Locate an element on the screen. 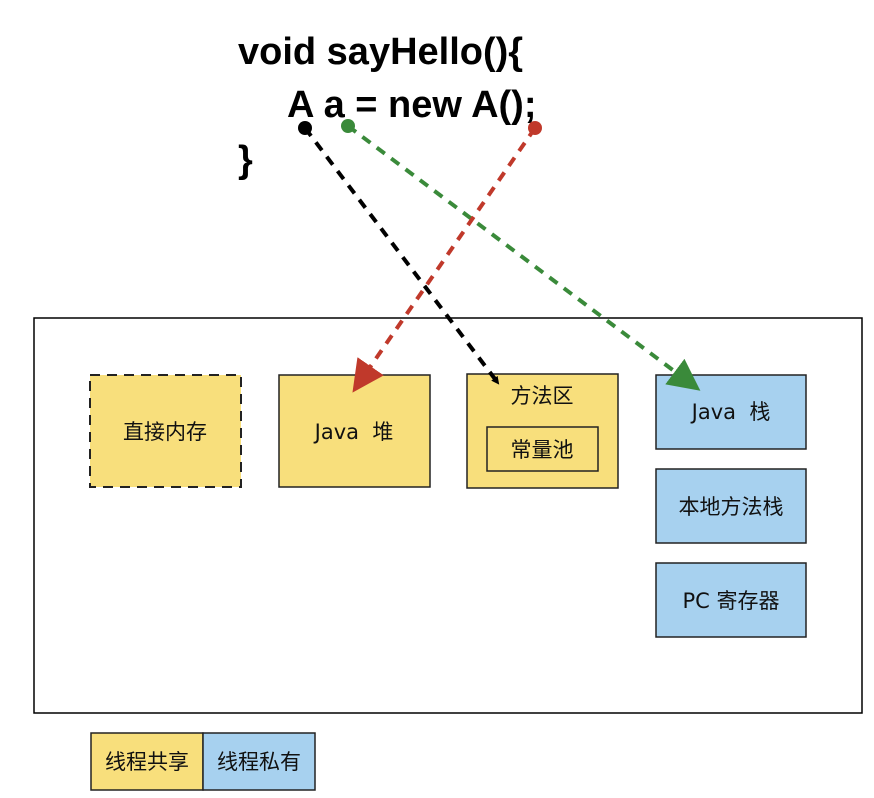  legend: 线程共享 线程私有 is located at coordinates (203, 761).